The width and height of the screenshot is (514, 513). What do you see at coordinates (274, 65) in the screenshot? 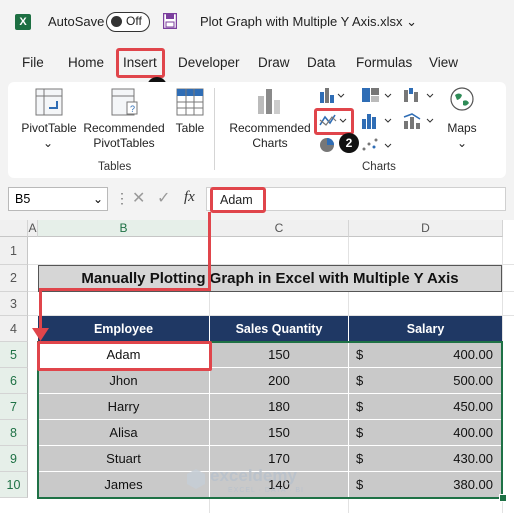
I see `tab-draw: Draw` at bounding box center [274, 65].